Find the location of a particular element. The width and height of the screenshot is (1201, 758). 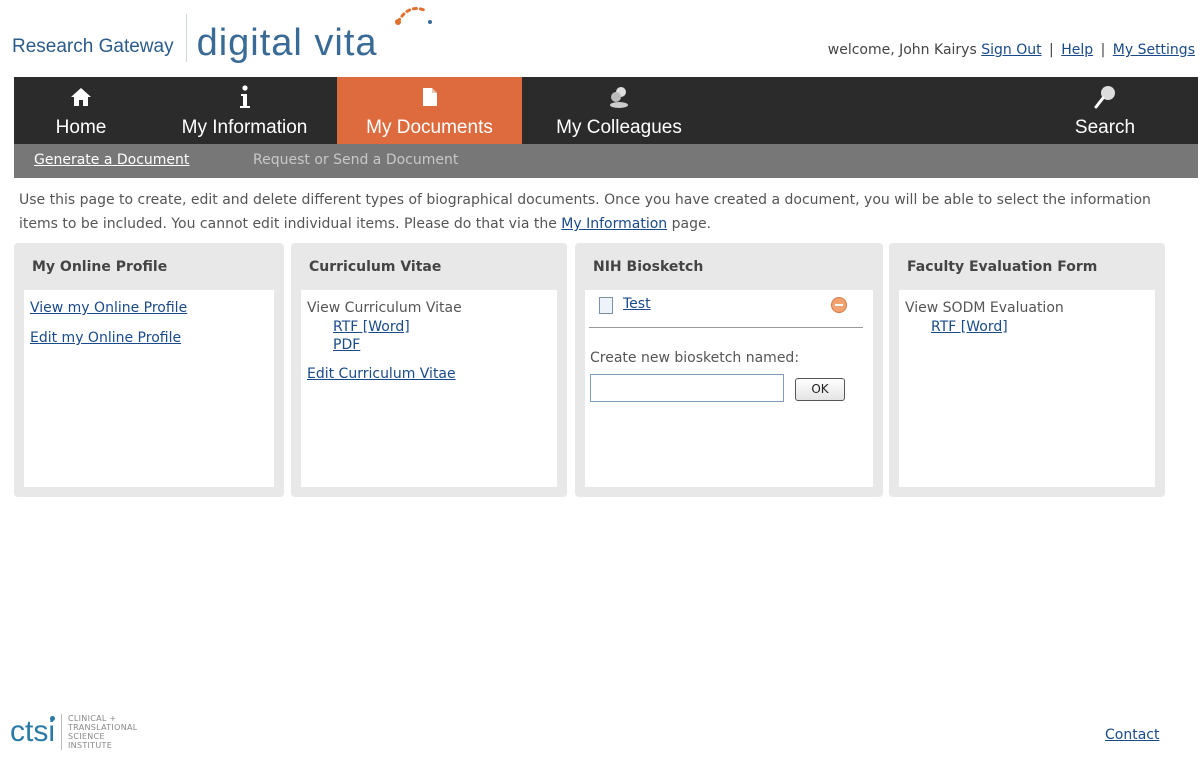

nav-label-my-documents: My Documents is located at coordinates (429, 127).